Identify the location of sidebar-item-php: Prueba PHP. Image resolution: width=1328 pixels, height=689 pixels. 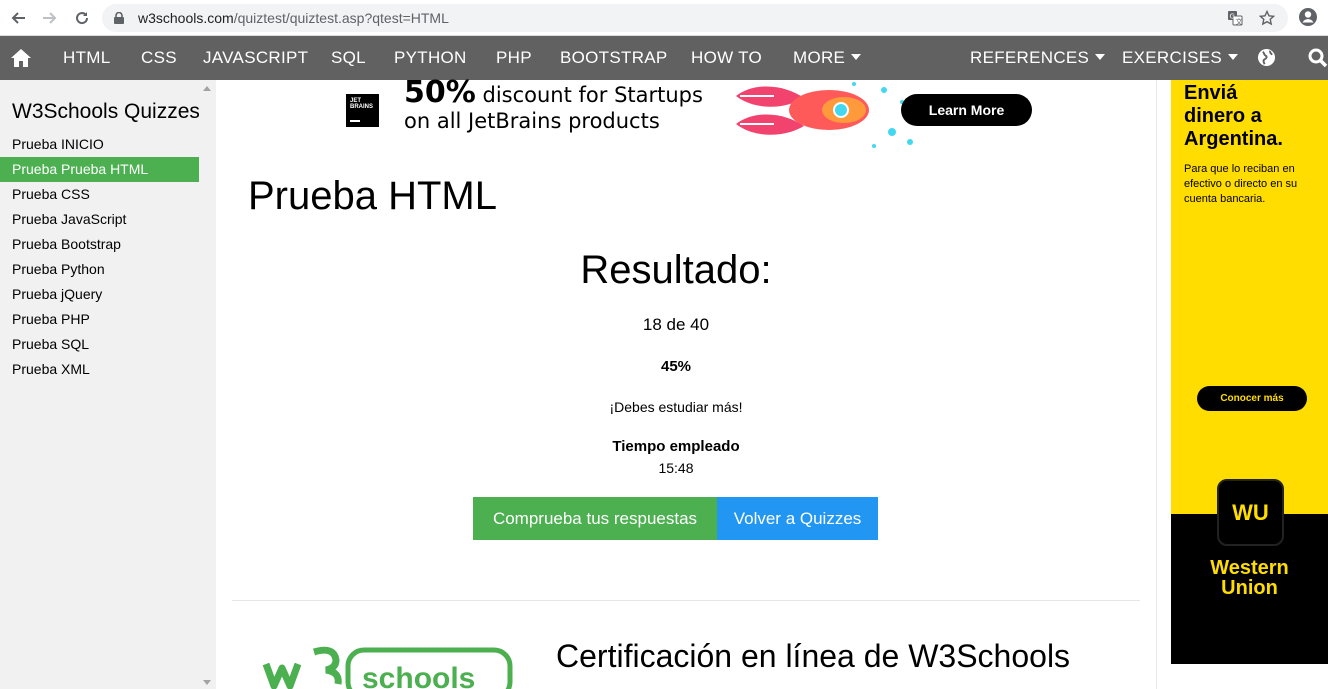
(99, 319).